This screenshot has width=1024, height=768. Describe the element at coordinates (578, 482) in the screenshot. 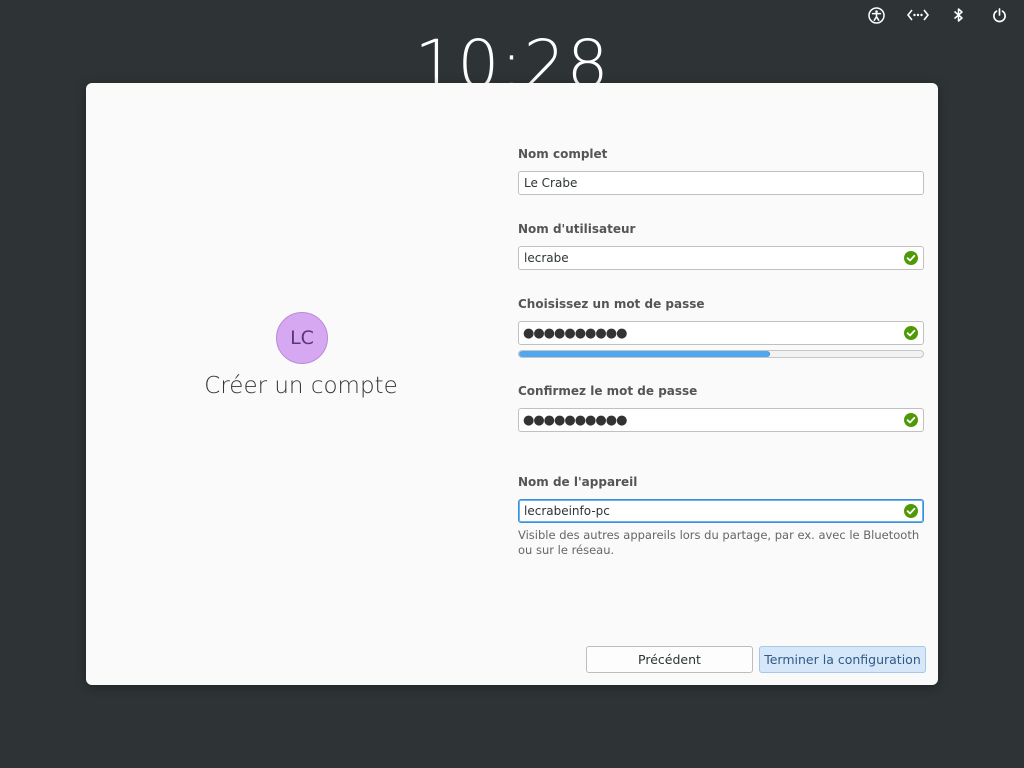

I see `device-name-label: Nom de l'appareil` at that location.